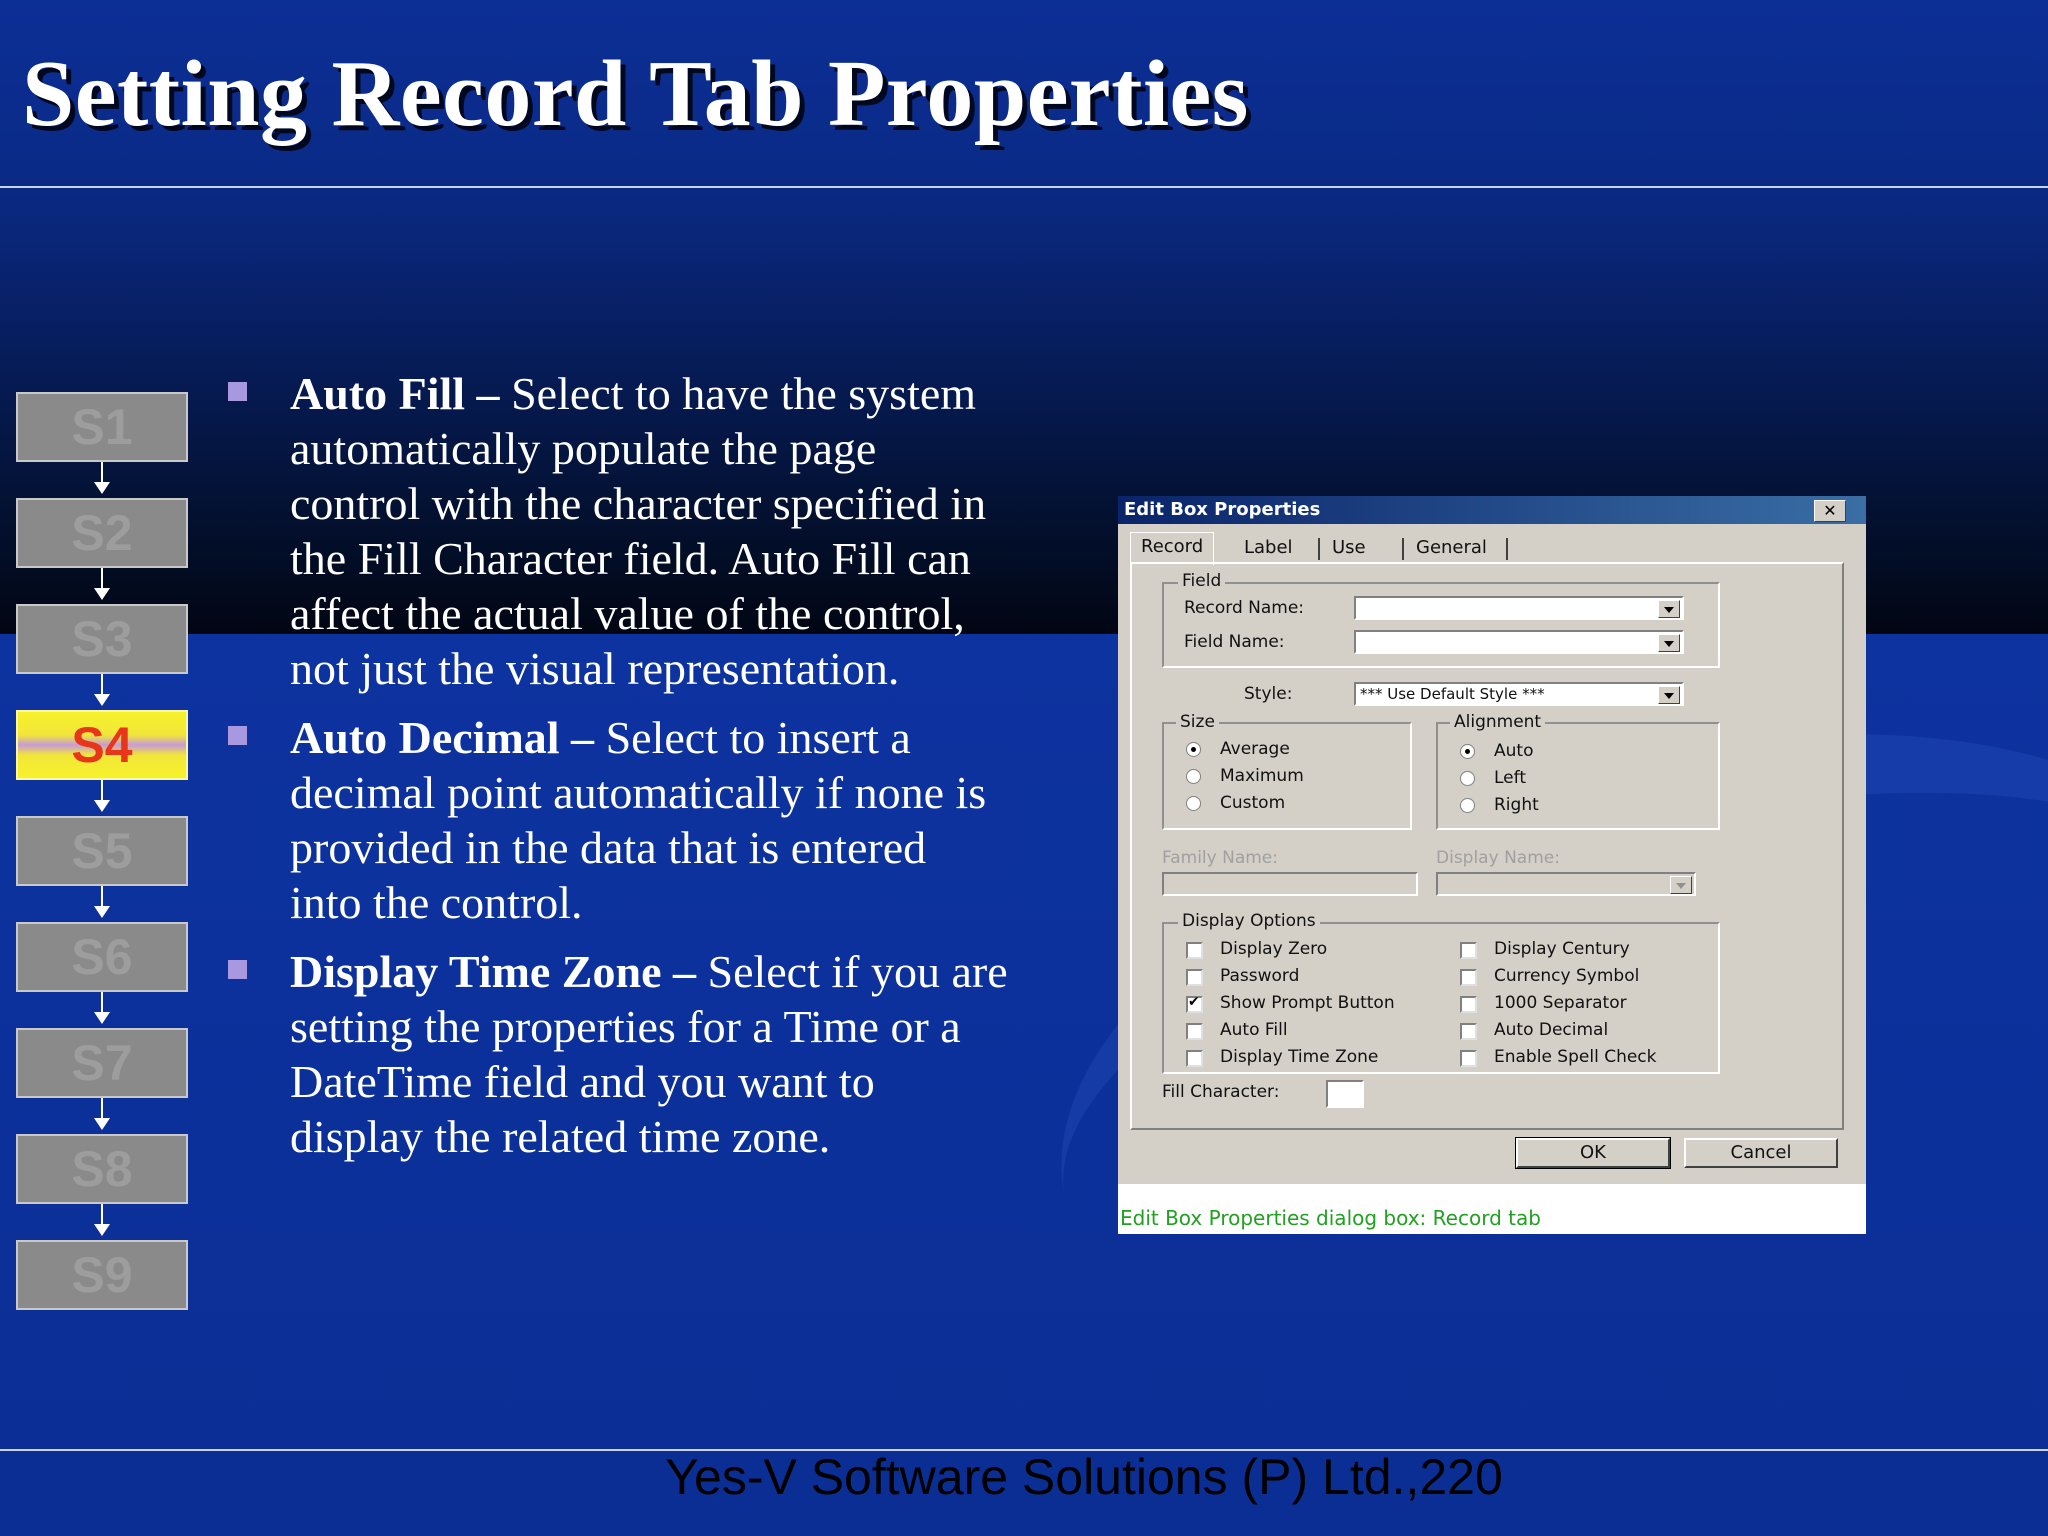 Image resolution: width=2048 pixels, height=1536 pixels. What do you see at coordinates (1234, 642) in the screenshot?
I see `field-name-label: Field Name:` at bounding box center [1234, 642].